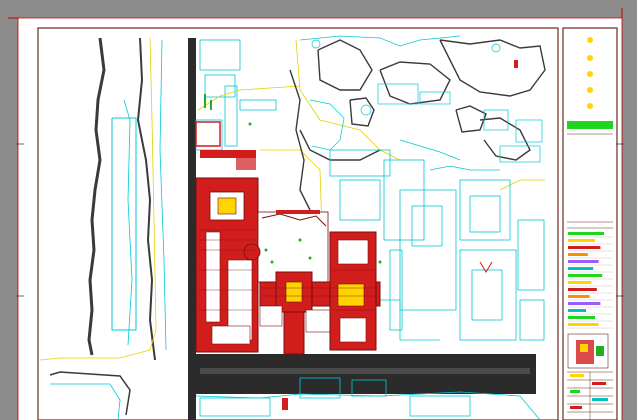 This screenshot has height=420, width=637. Describe the element at coordinates (365, 371) in the screenshot. I see `road-bottom-gap` at that location.